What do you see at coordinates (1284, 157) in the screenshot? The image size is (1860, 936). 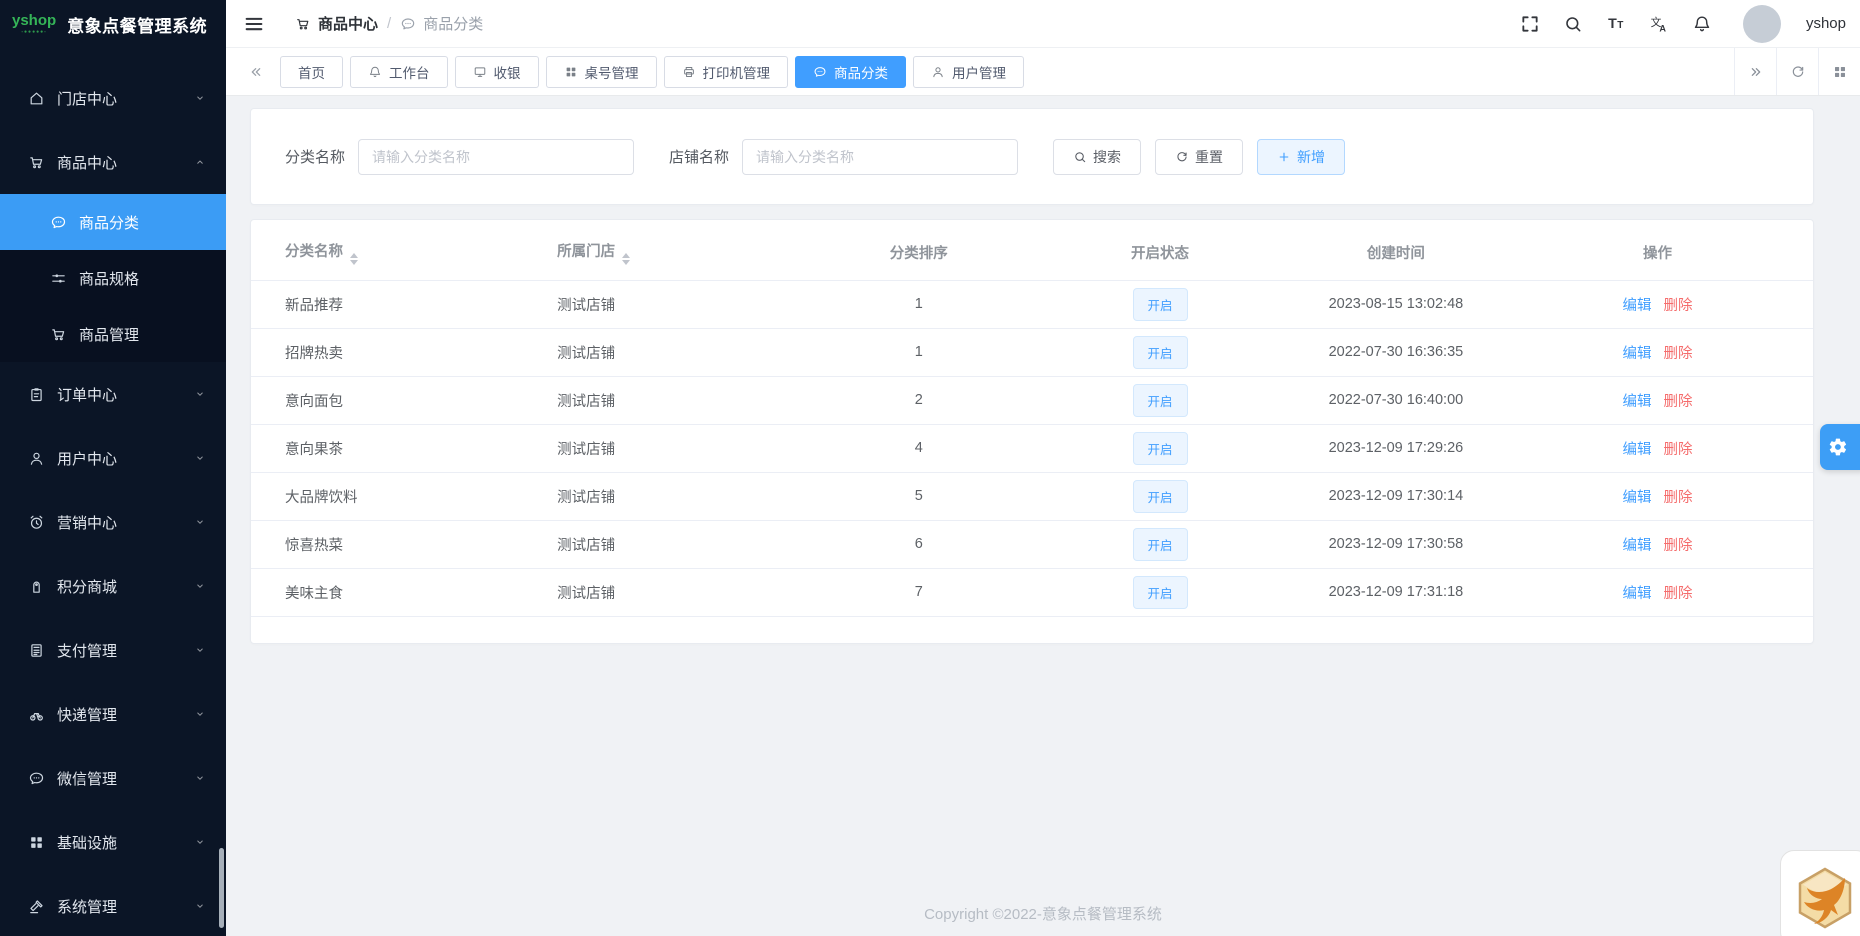 I see `plus-icon` at bounding box center [1284, 157].